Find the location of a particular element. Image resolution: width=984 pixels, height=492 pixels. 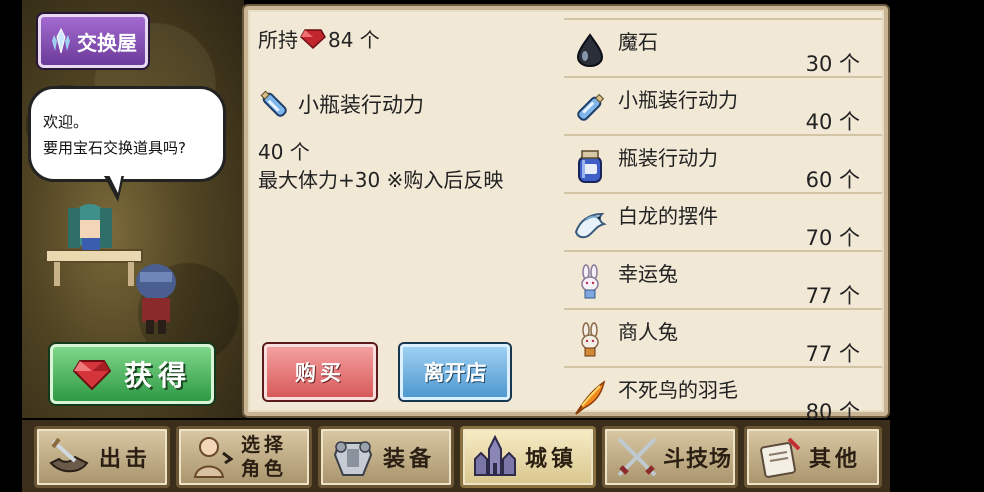

nav-sortie: 出击 is located at coordinates (102, 457).